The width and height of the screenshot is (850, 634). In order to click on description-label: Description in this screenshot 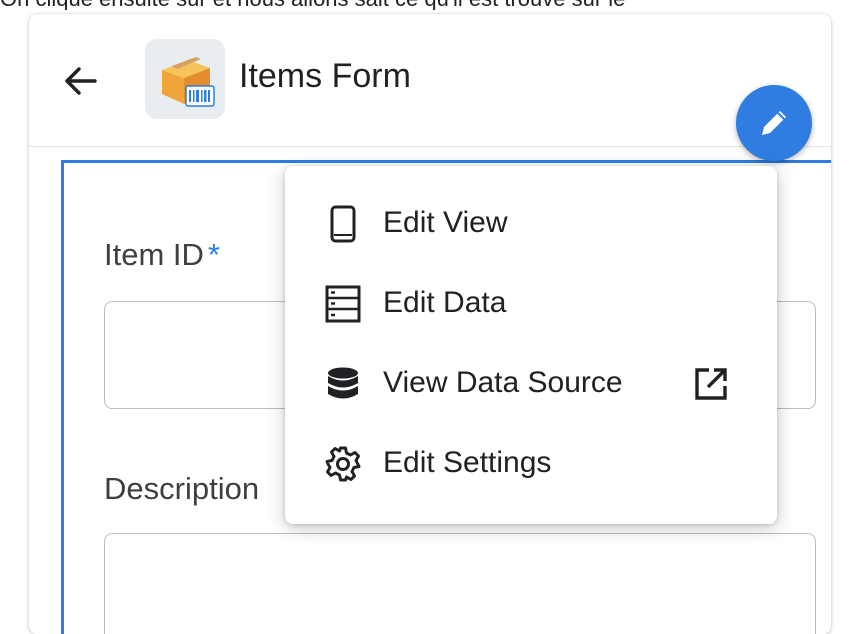, I will do `click(182, 488)`.